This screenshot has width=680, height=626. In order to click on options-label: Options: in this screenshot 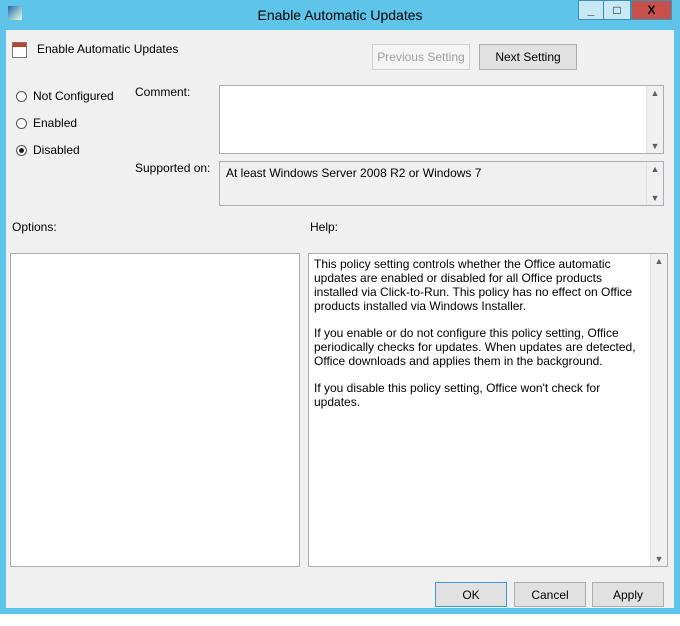, I will do `click(34, 227)`.